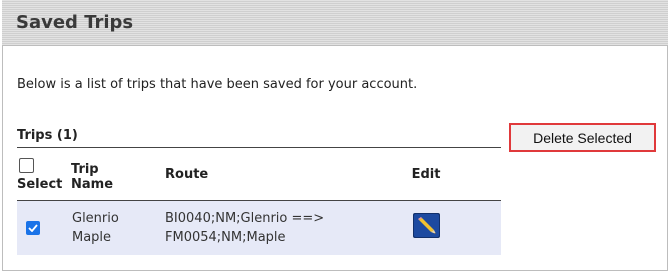 The image size is (670, 273). I want to click on trip-name-line2: Maple, so click(92, 237).